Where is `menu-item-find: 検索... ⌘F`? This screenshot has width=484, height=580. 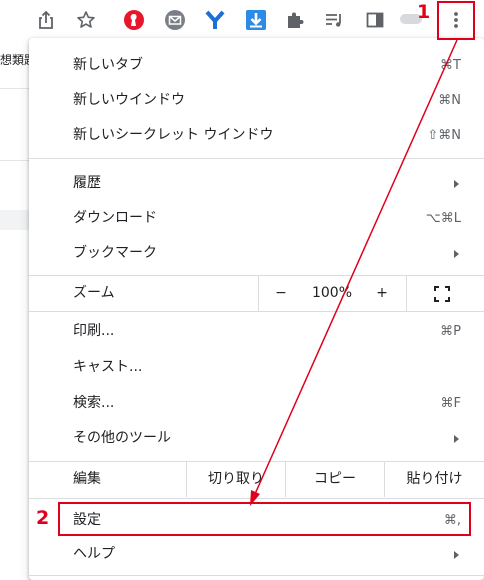 menu-item-find: 検索... ⌘F is located at coordinates (256, 403).